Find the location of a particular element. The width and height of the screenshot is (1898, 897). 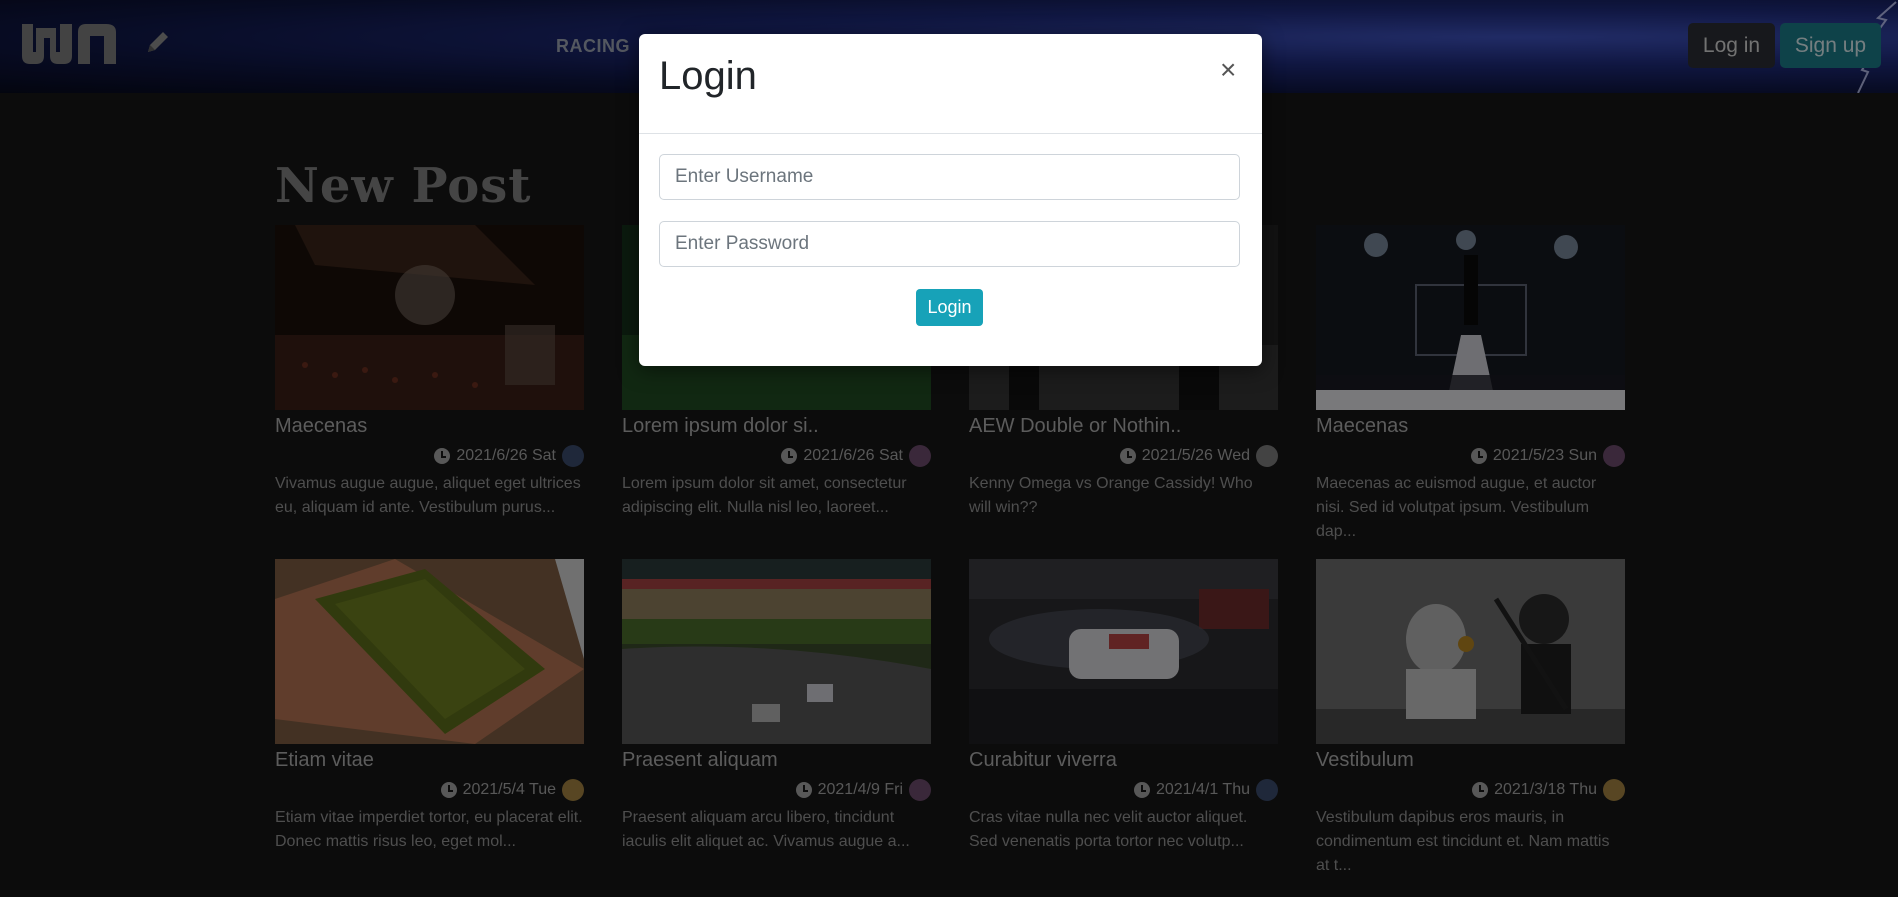

close-icon: × is located at coordinates (1228, 70).